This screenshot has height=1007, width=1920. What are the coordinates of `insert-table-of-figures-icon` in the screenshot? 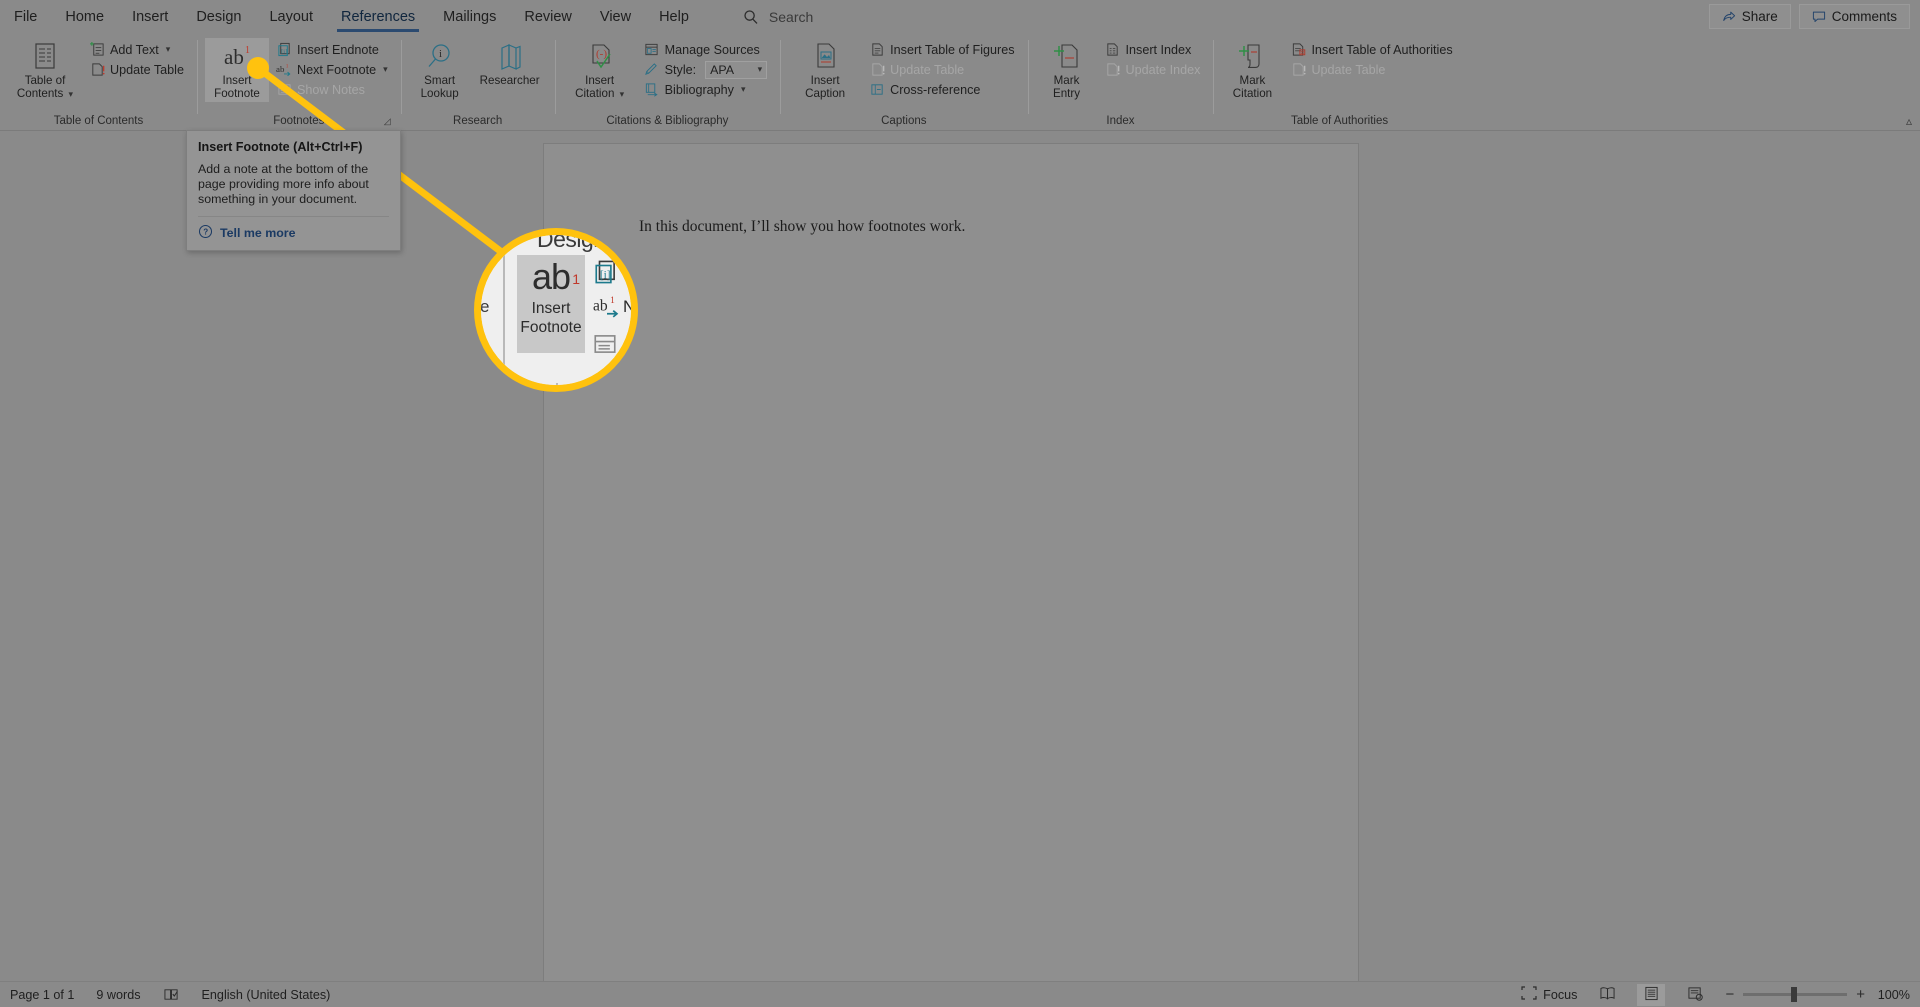 It's located at (877, 50).